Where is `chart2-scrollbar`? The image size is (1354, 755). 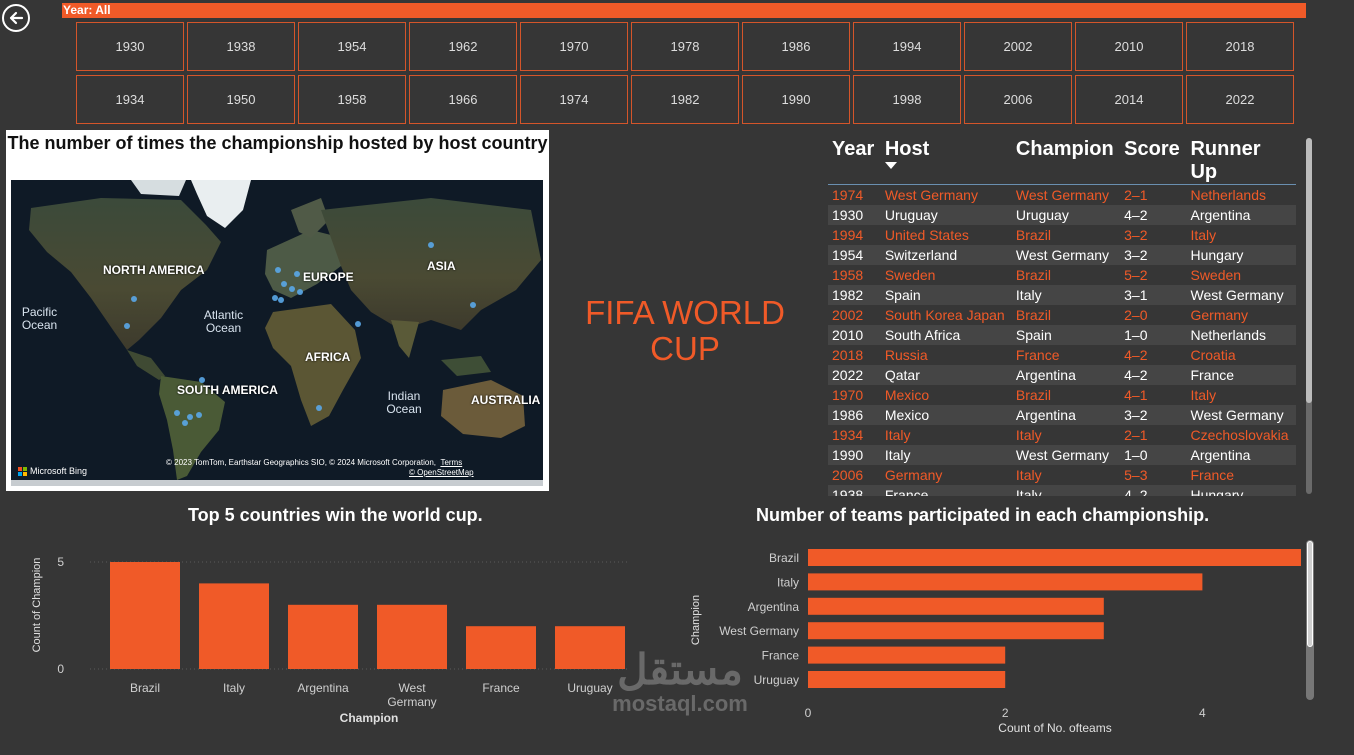 chart2-scrollbar is located at coordinates (1310, 620).